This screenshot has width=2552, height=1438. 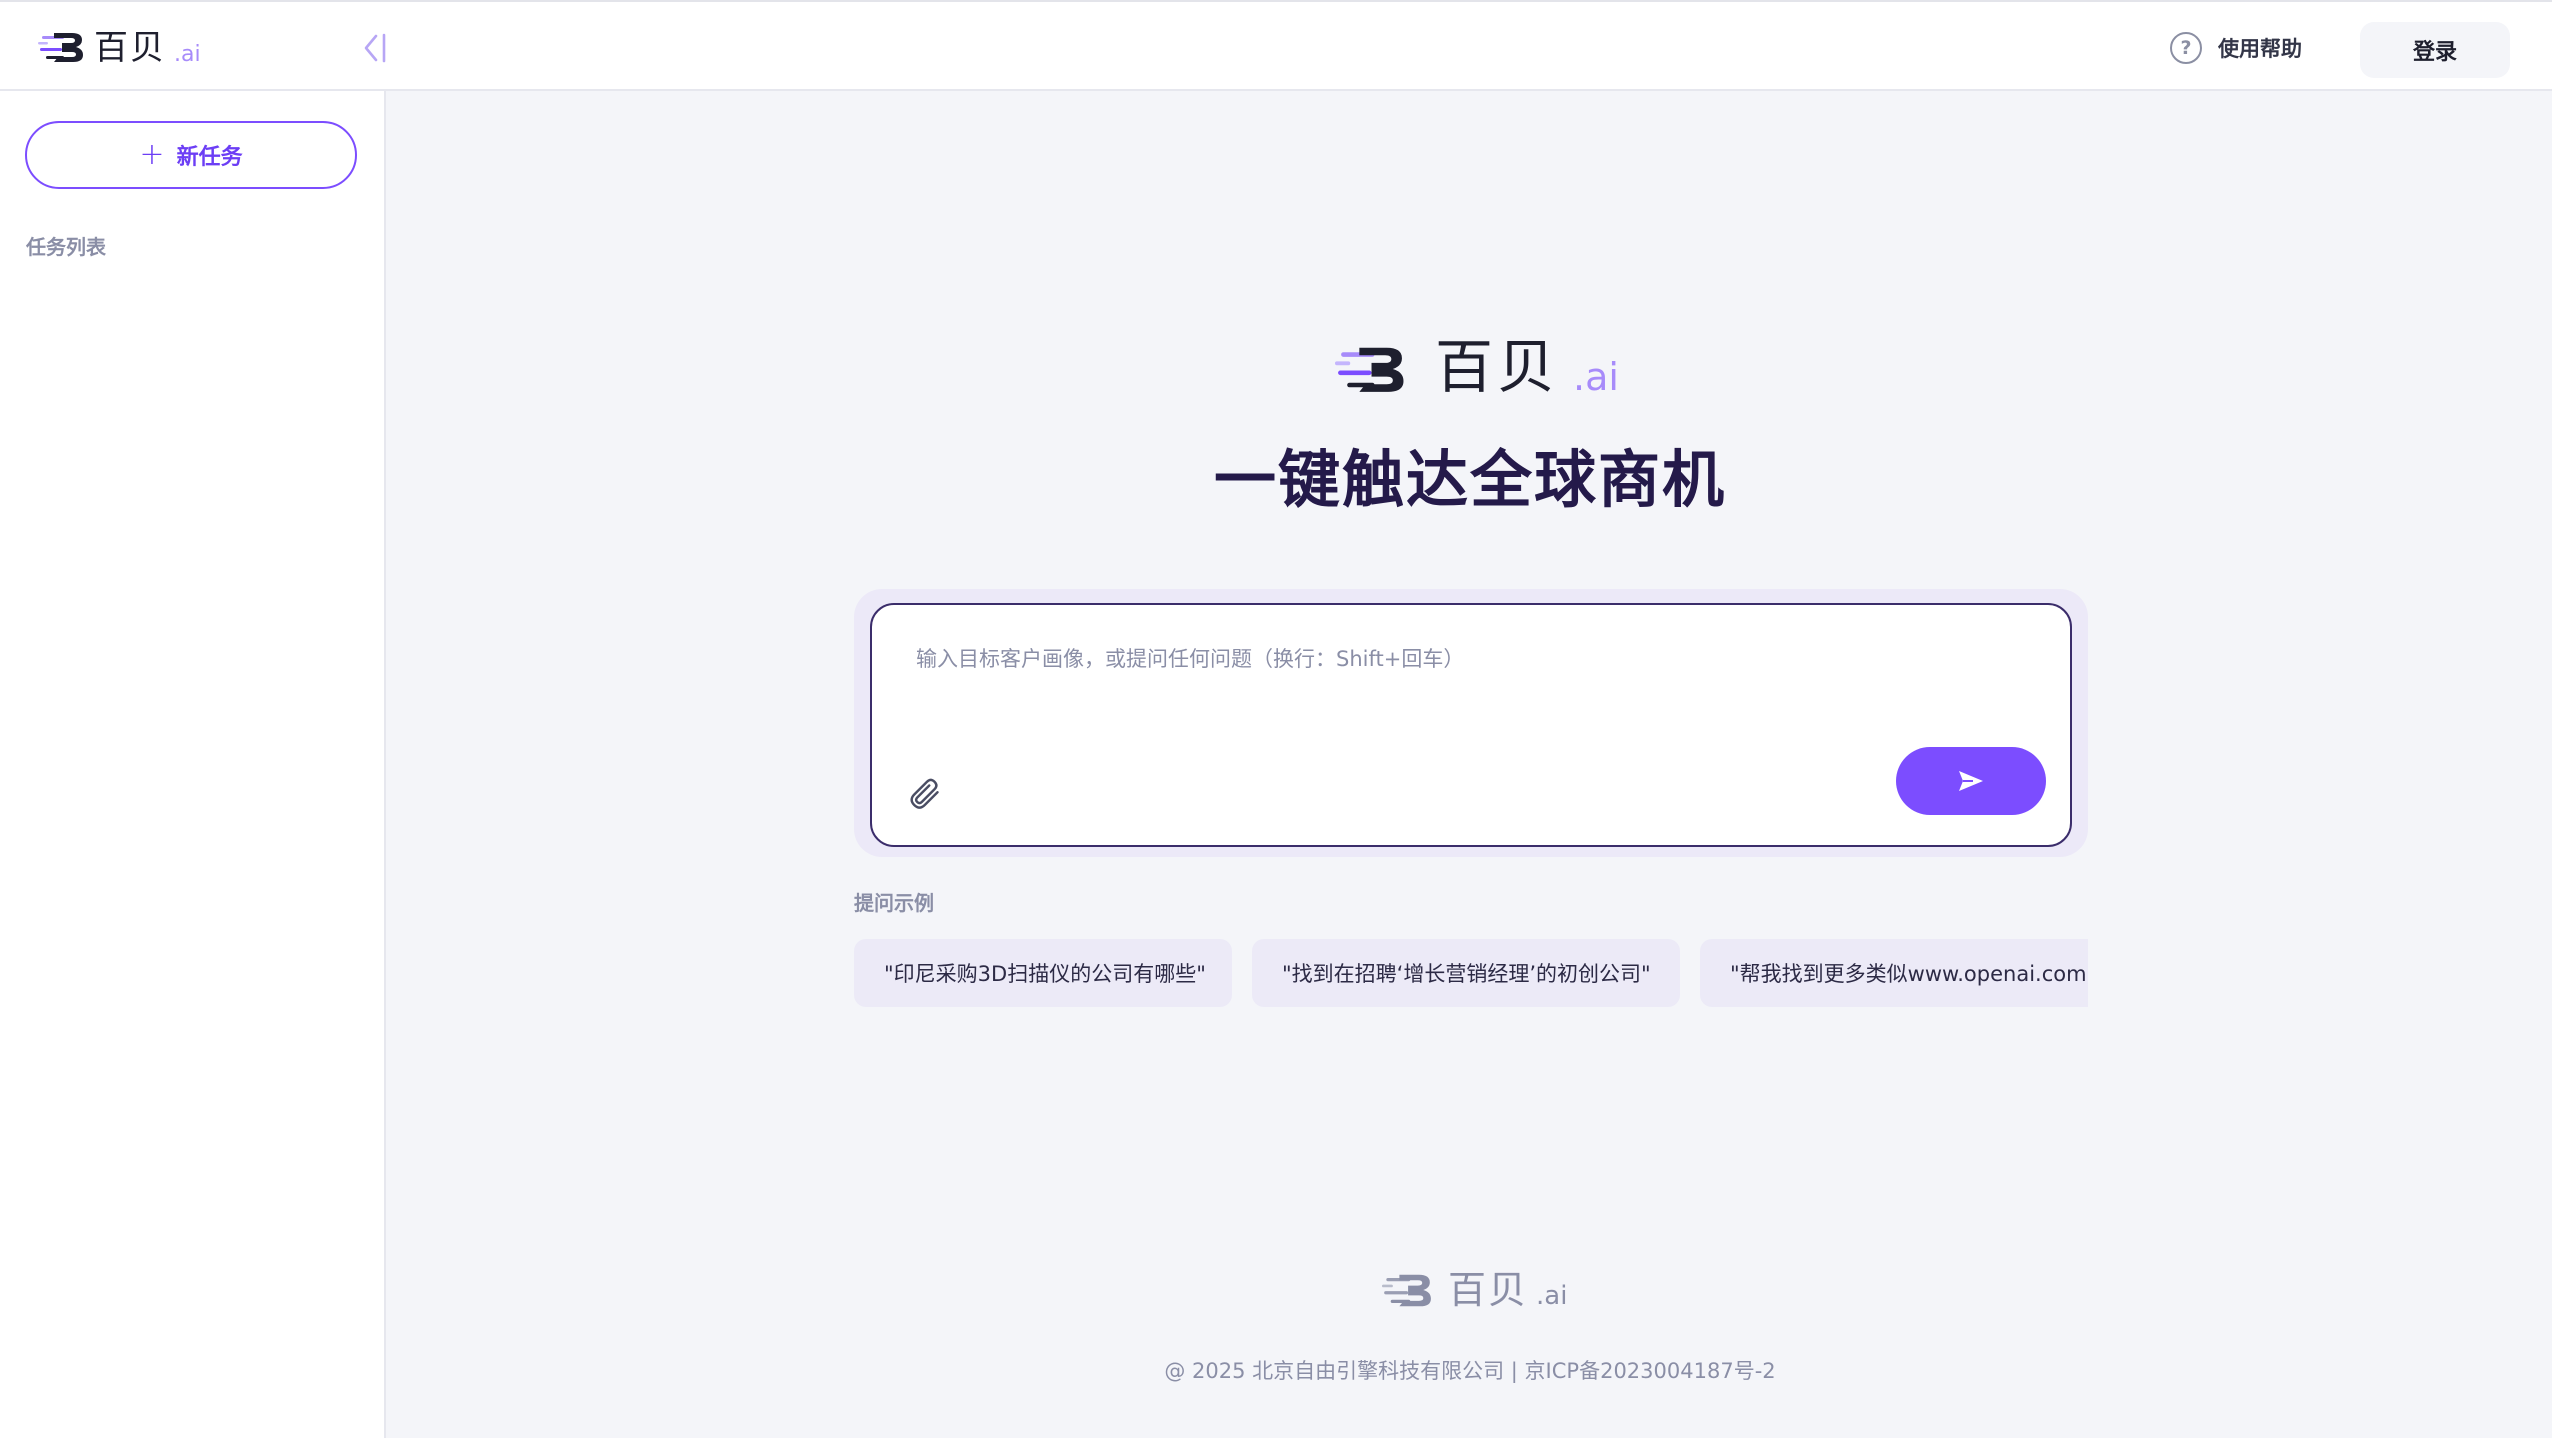 I want to click on footer-copyright: @ 2025 北京自由引擎科技有限公司 | 京ICP备2023004187号-2, so click(x=1470, y=1371).